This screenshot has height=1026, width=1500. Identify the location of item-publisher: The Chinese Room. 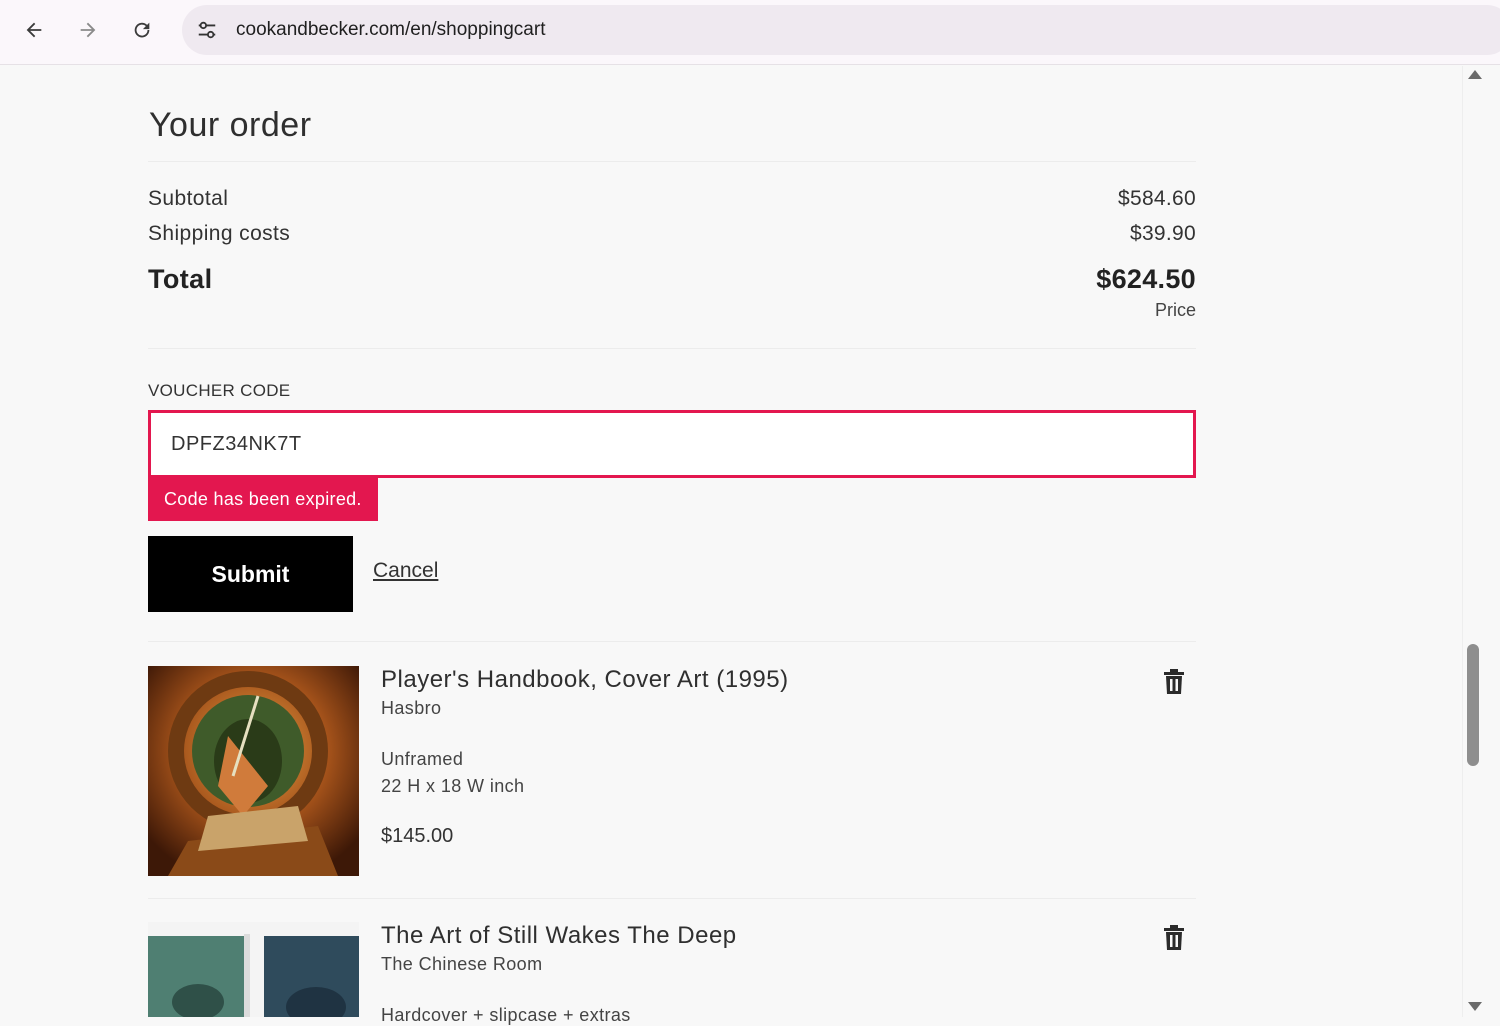
(462, 964).